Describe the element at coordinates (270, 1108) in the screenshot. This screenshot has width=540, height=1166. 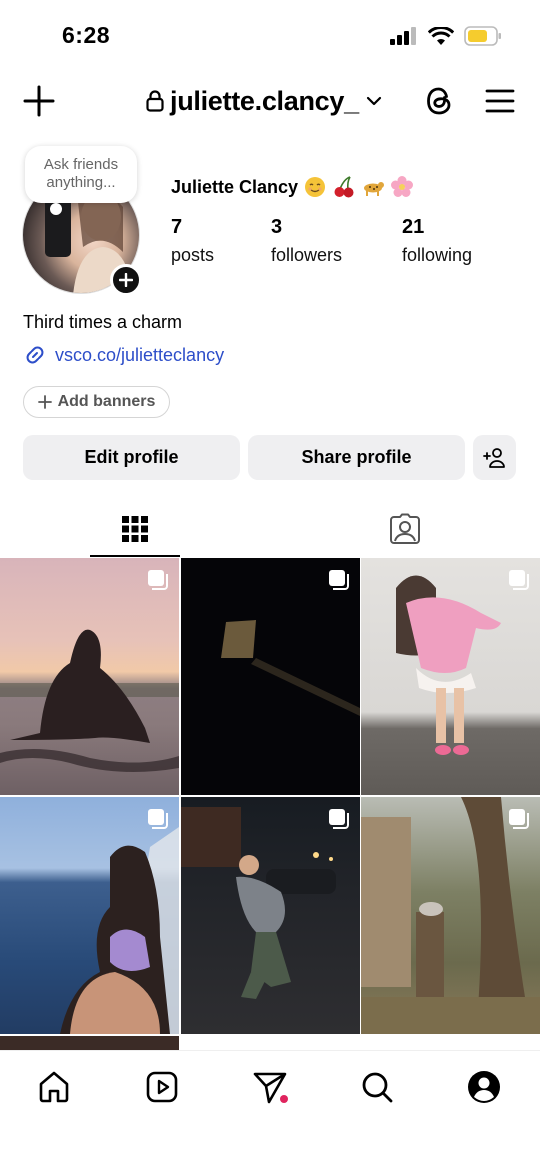
I see `bottom-navigation` at that location.